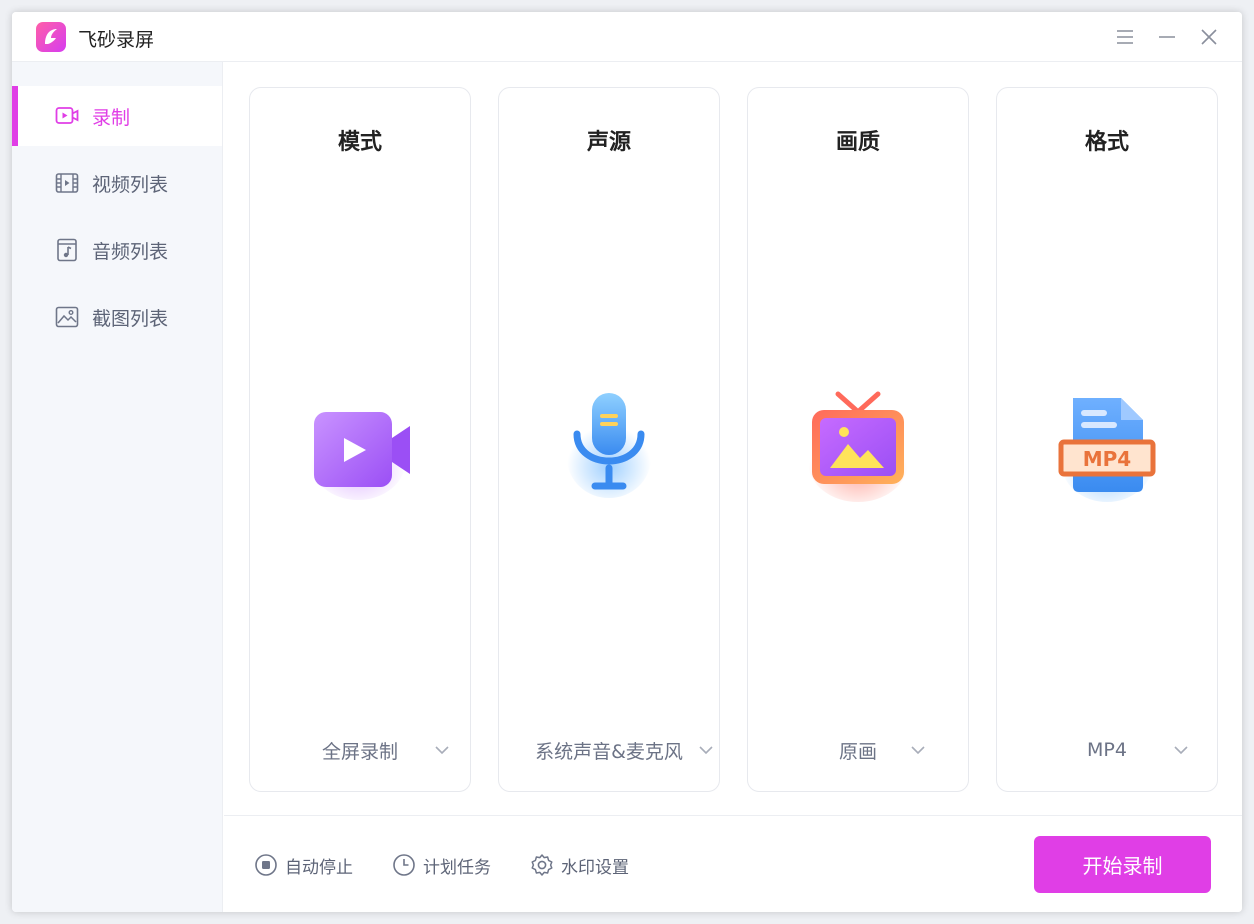 Image resolution: width=1254 pixels, height=924 pixels. What do you see at coordinates (1106, 142) in the screenshot?
I see `card-title: 格式` at bounding box center [1106, 142].